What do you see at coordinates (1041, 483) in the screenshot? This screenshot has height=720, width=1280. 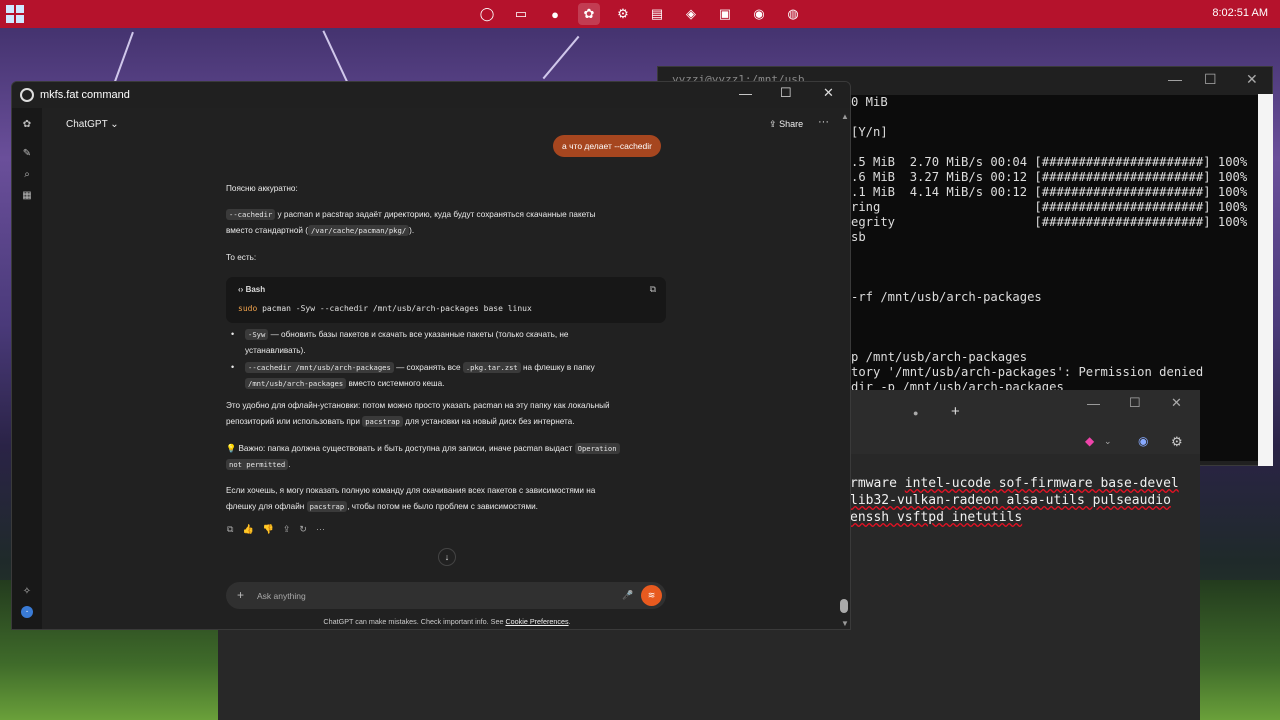 I see `misspelled-text: intel-ucode sof-firmware base-devel` at bounding box center [1041, 483].